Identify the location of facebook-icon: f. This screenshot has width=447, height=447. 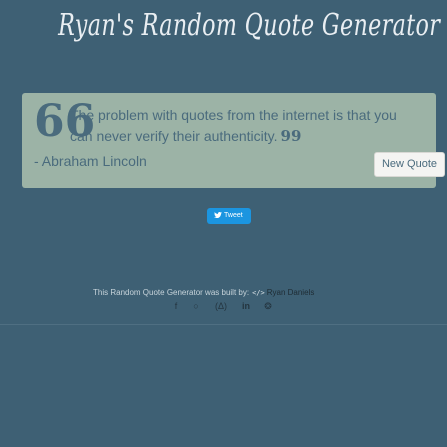
(176, 306).